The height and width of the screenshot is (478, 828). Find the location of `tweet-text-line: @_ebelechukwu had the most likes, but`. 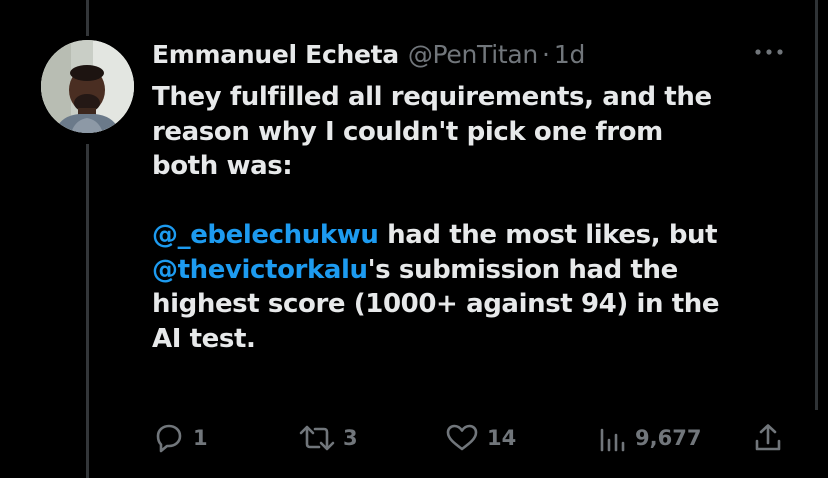

tweet-text-line: @_ebelechukwu had the most likes, but is located at coordinates (472, 235).